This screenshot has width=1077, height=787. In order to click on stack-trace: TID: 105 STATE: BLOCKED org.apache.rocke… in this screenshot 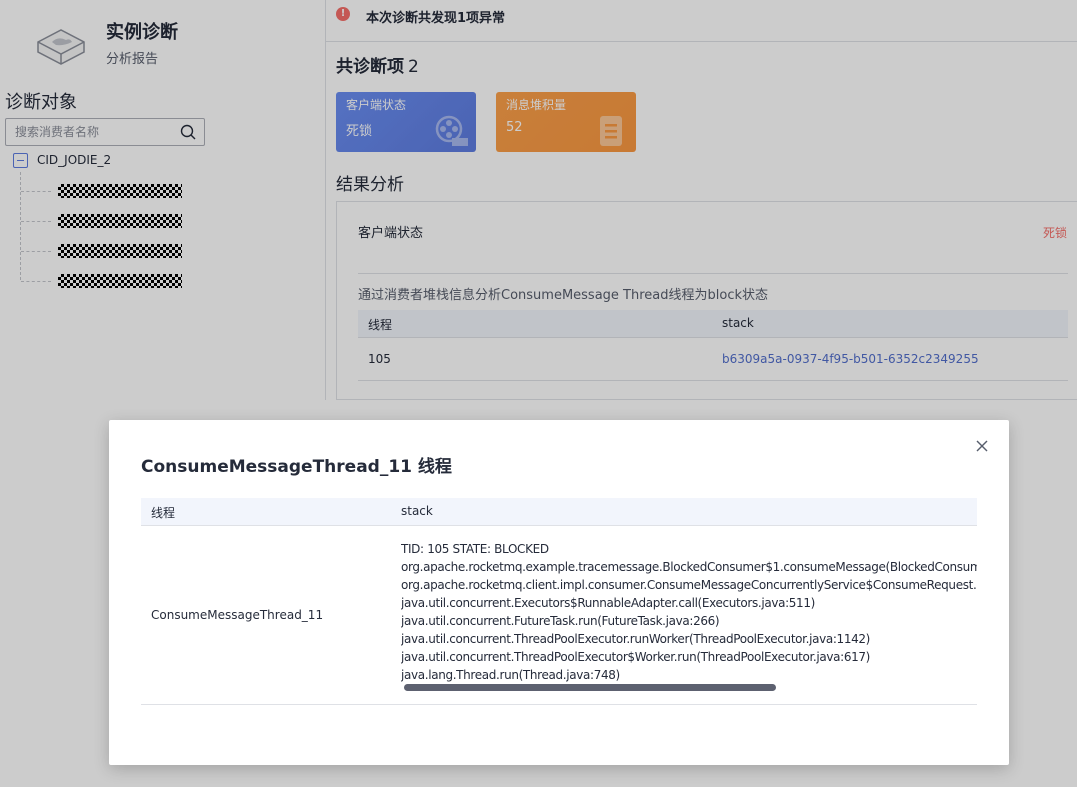, I will do `click(689, 612)`.